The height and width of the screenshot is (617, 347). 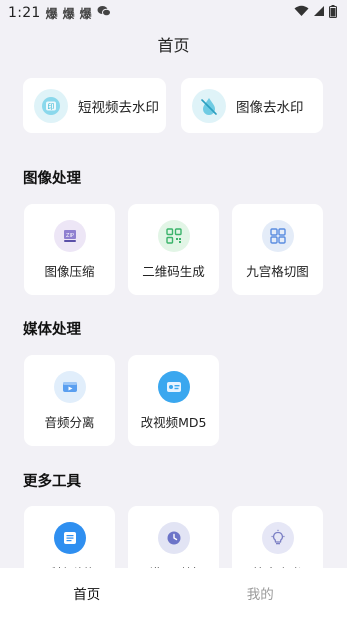 What do you see at coordinates (173, 387) in the screenshot?
I see `video-md5-icon` at bounding box center [173, 387].